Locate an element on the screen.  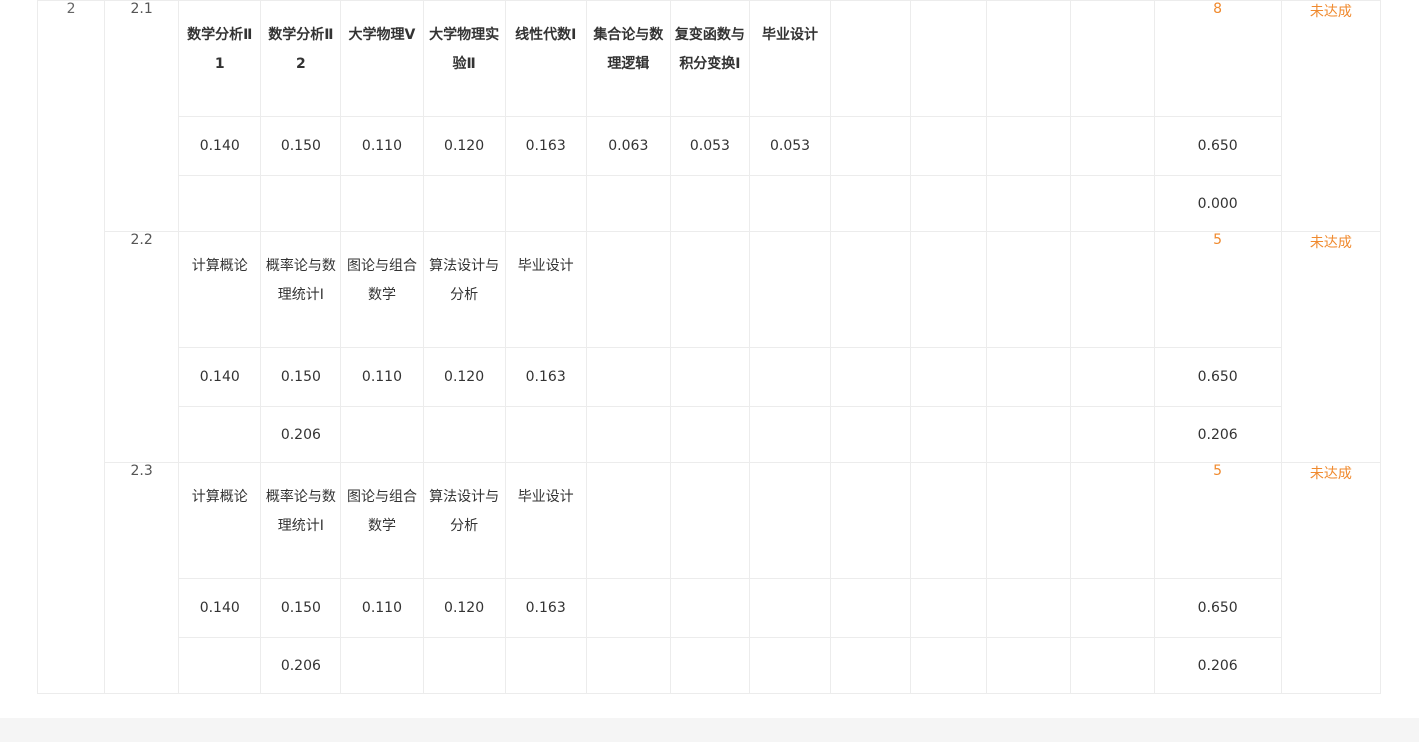
course-cell: 图论与组合数学 is located at coordinates (382, 520).